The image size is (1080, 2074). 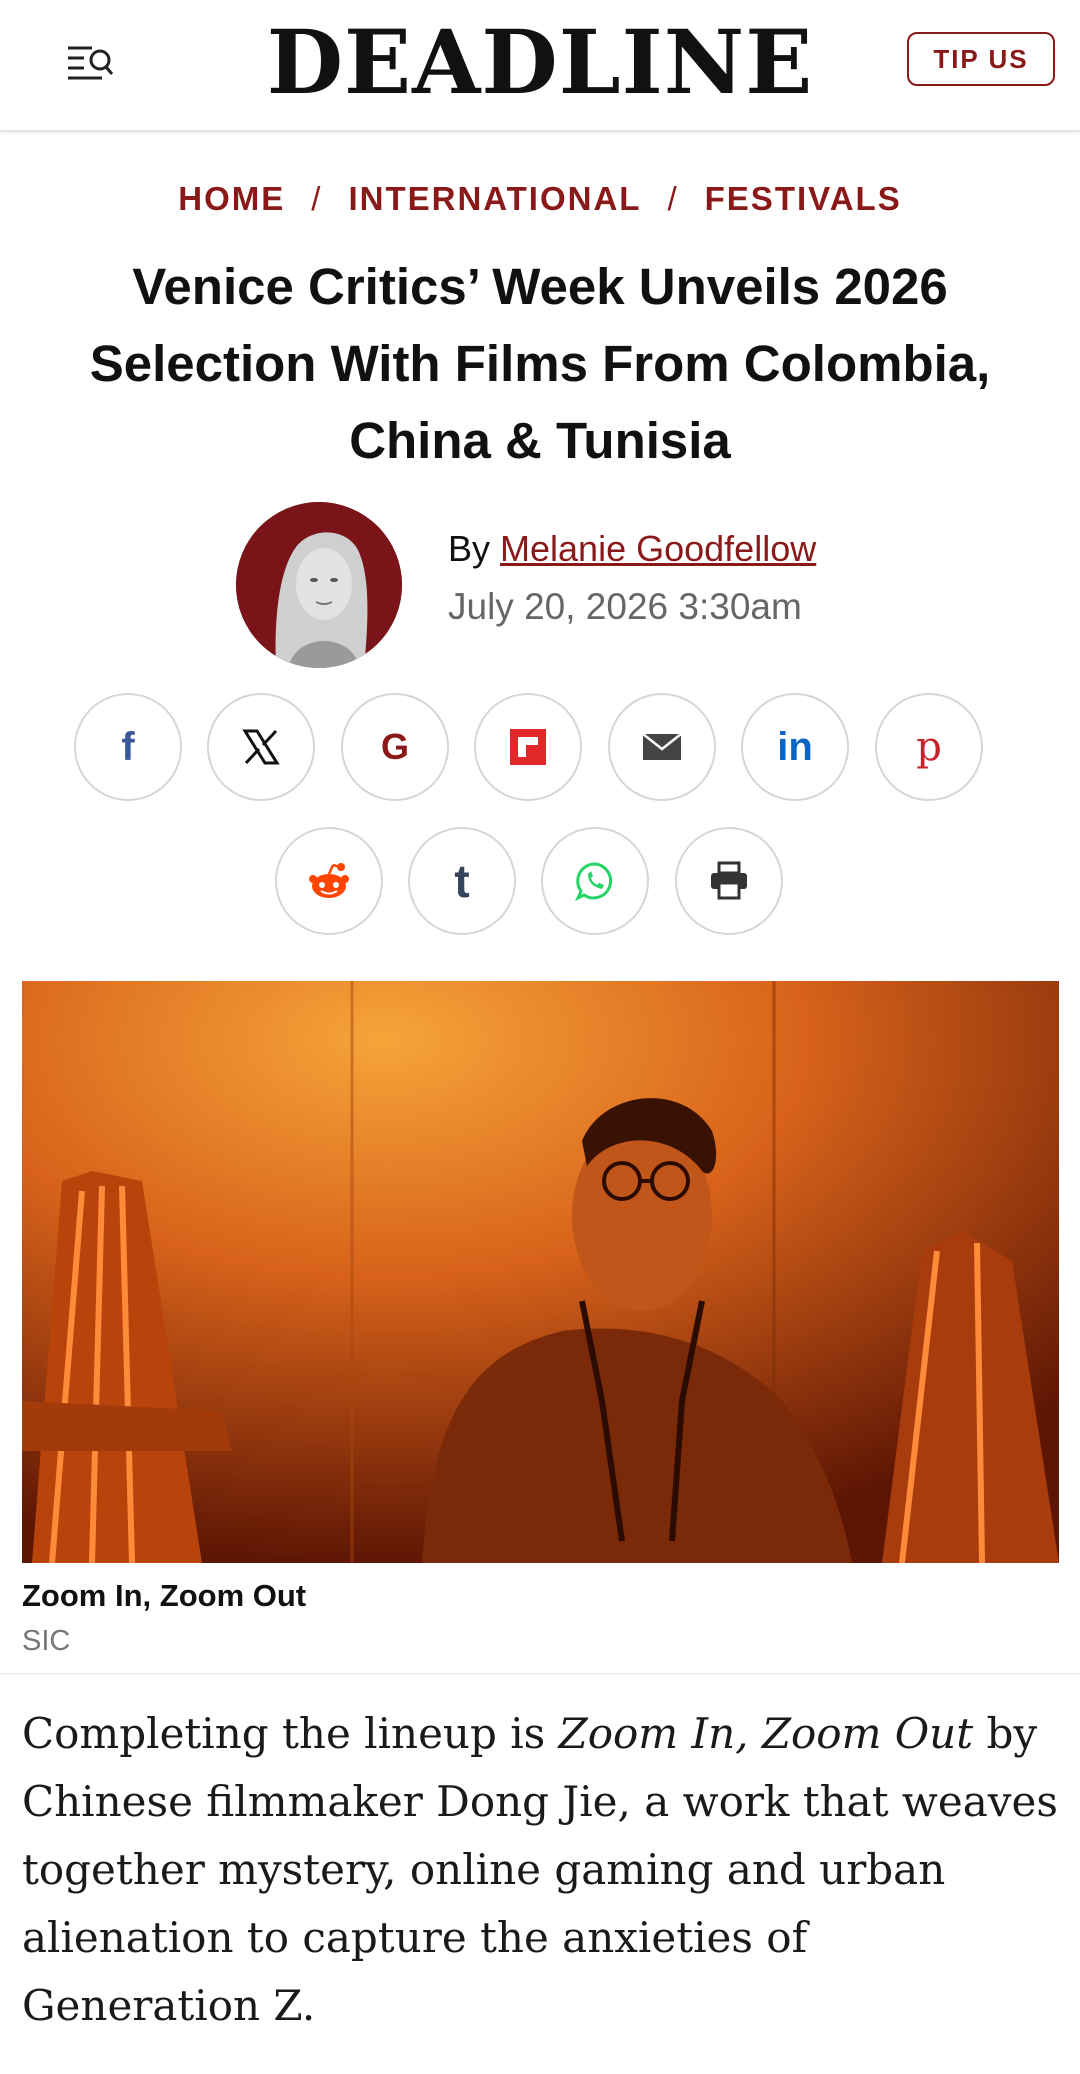 I want to click on whatsapp-icon, so click(x=594, y=882).